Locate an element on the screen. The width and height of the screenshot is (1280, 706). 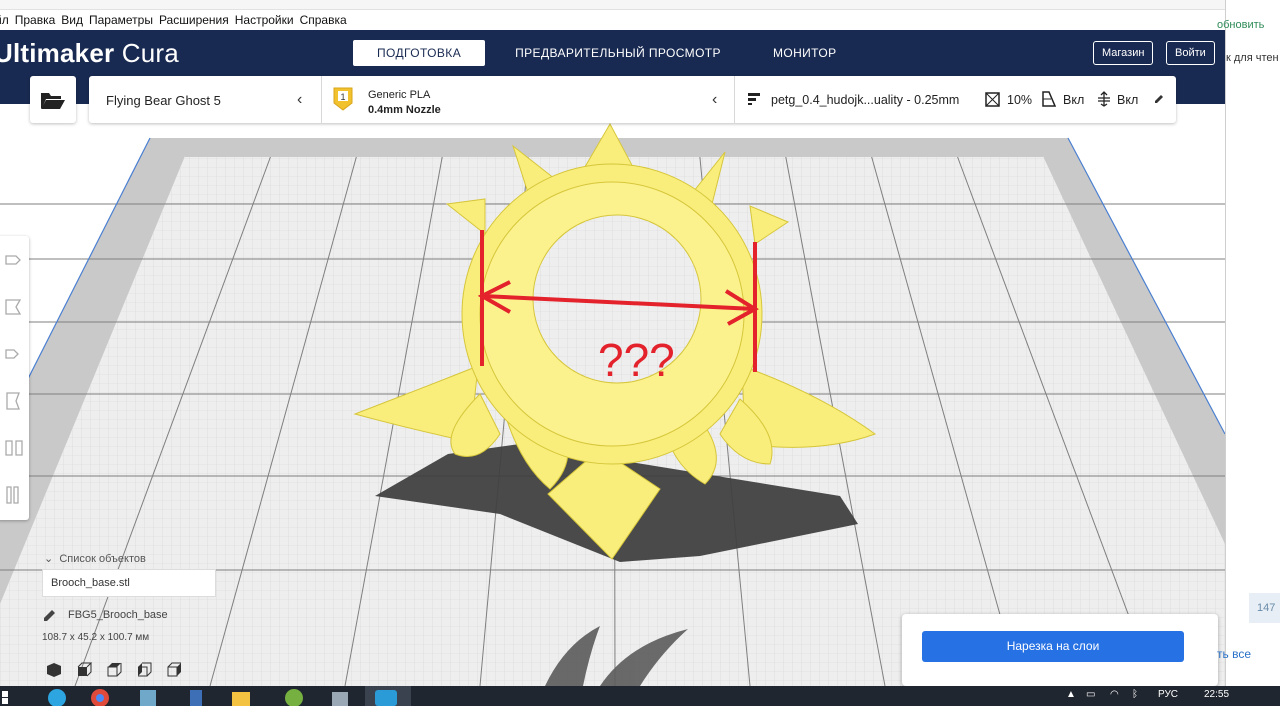
bluetooth-icon: ᛒ is located at coordinates (1135, 694).